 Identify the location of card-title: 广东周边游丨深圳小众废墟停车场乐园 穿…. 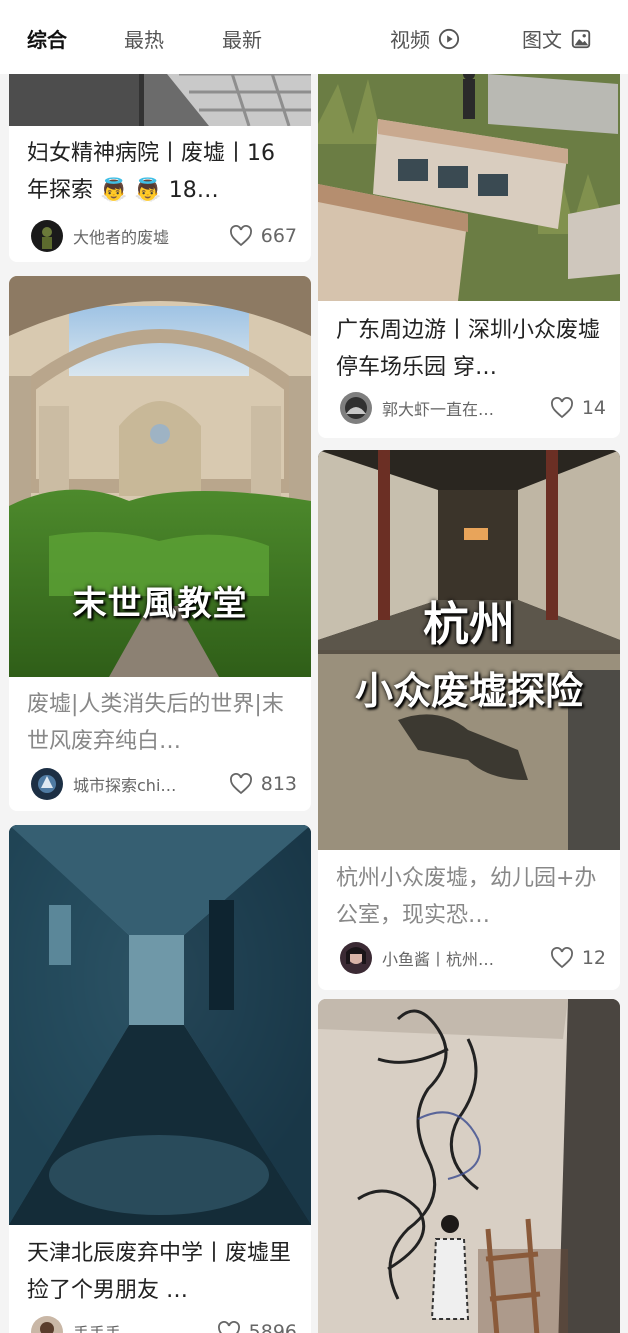
(468, 349).